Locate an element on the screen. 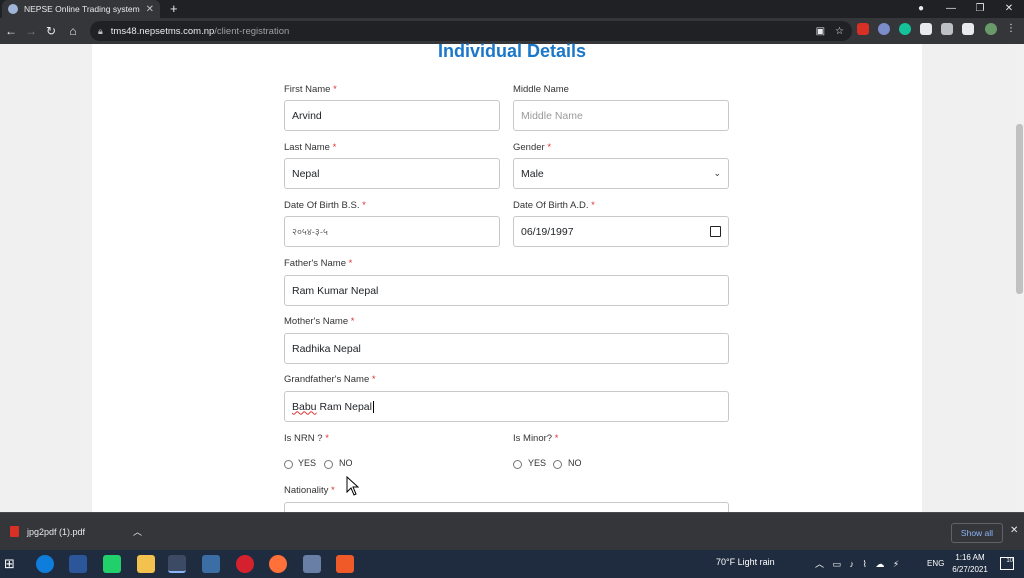  middle-name-input: Middle Name is located at coordinates (621, 115).